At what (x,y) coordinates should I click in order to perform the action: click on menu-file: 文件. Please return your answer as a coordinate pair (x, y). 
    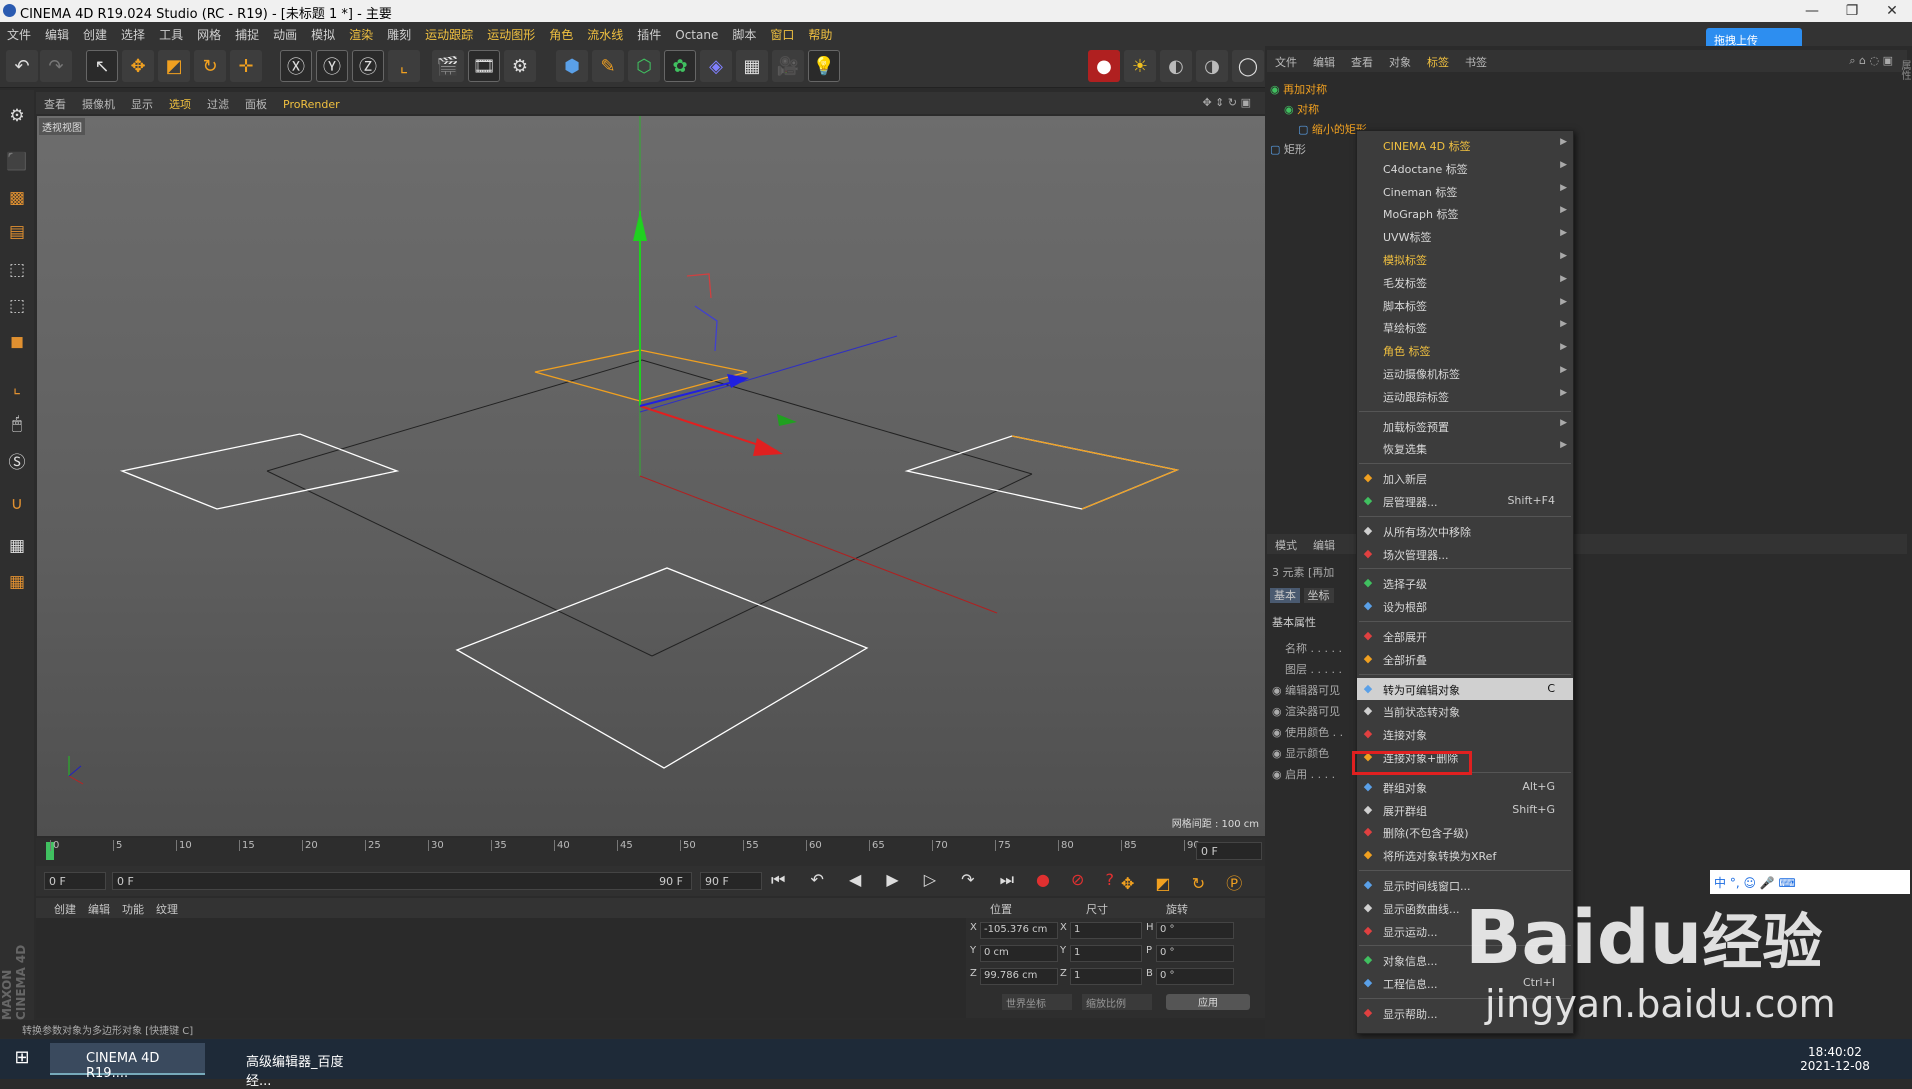
    Looking at the image, I should click on (19, 32).